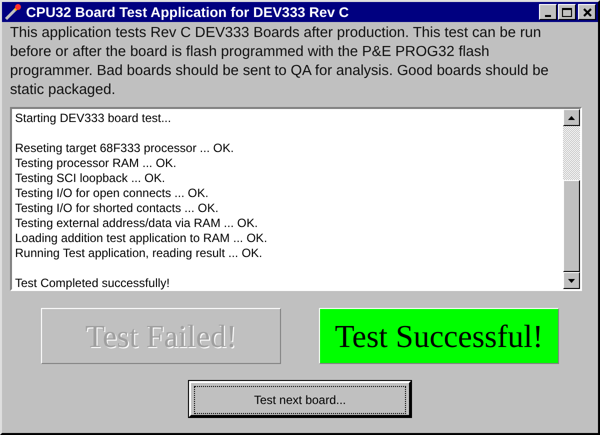 The image size is (600, 435). Describe the element at coordinates (439, 336) in the screenshot. I see `result-indicator: Test Successful!` at that location.